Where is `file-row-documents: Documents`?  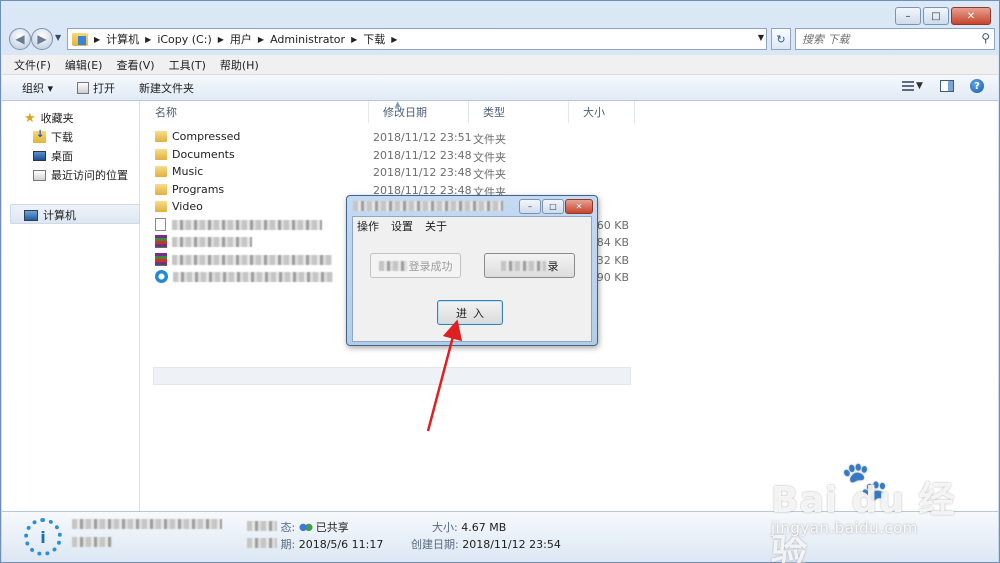
file-row-documents: Documents is located at coordinates (195, 154).